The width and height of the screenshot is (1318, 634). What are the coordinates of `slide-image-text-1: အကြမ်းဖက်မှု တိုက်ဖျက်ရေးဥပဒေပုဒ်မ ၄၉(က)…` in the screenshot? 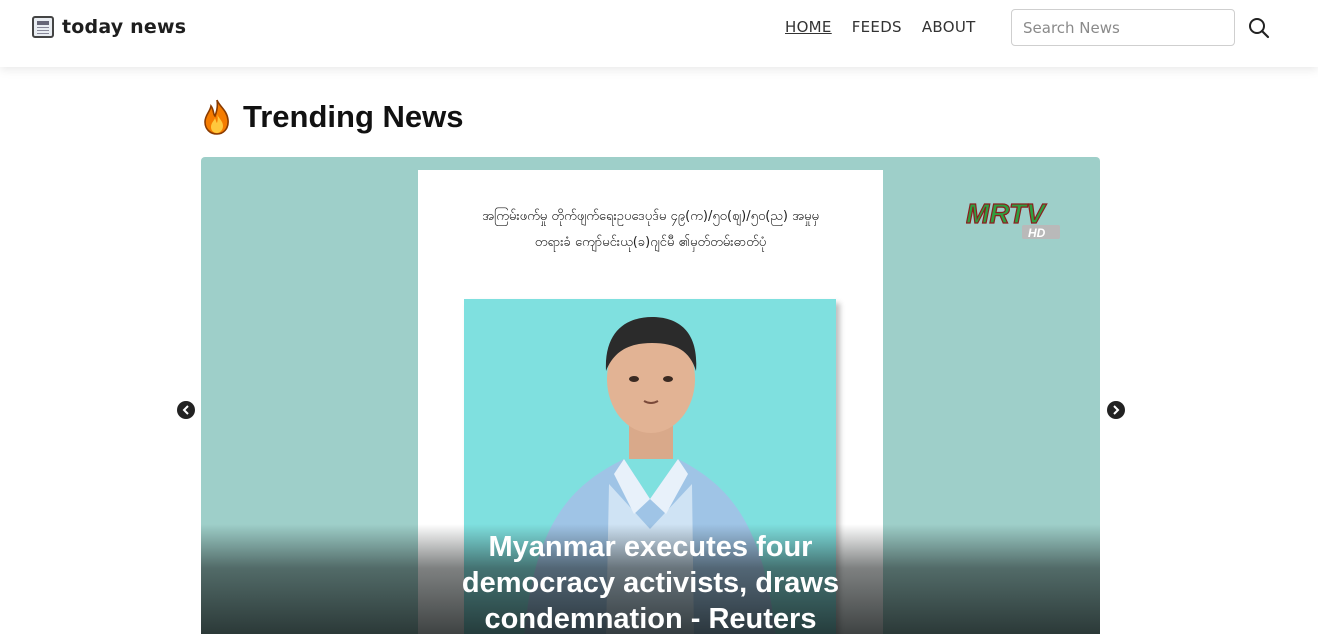 It's located at (650, 216).